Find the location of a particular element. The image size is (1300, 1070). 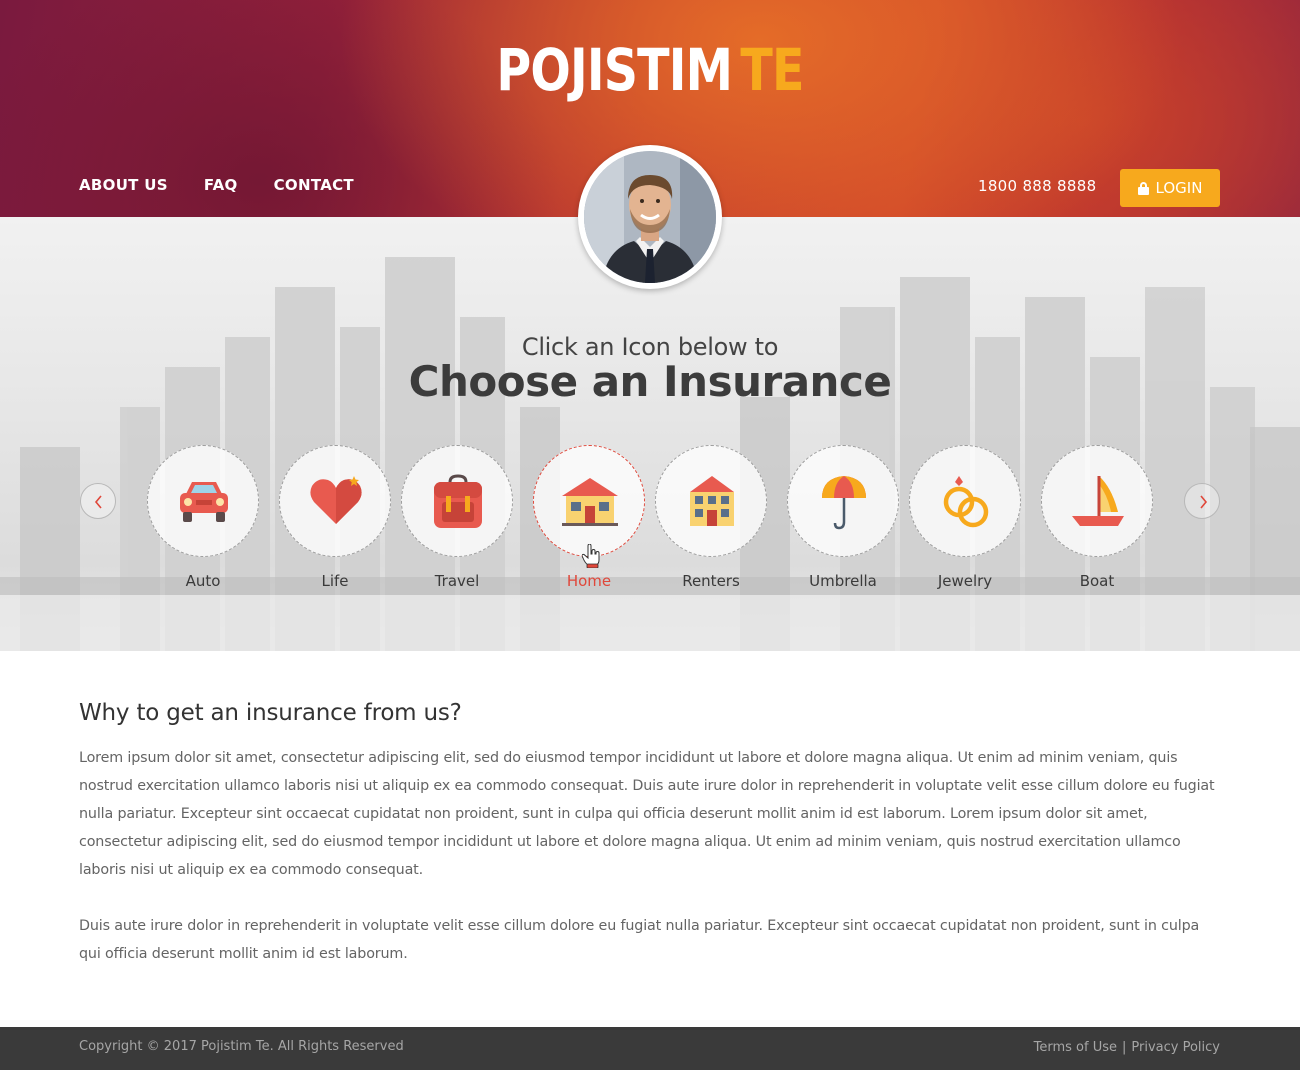

insurance-label: Jewelry is located at coordinates (965, 581).